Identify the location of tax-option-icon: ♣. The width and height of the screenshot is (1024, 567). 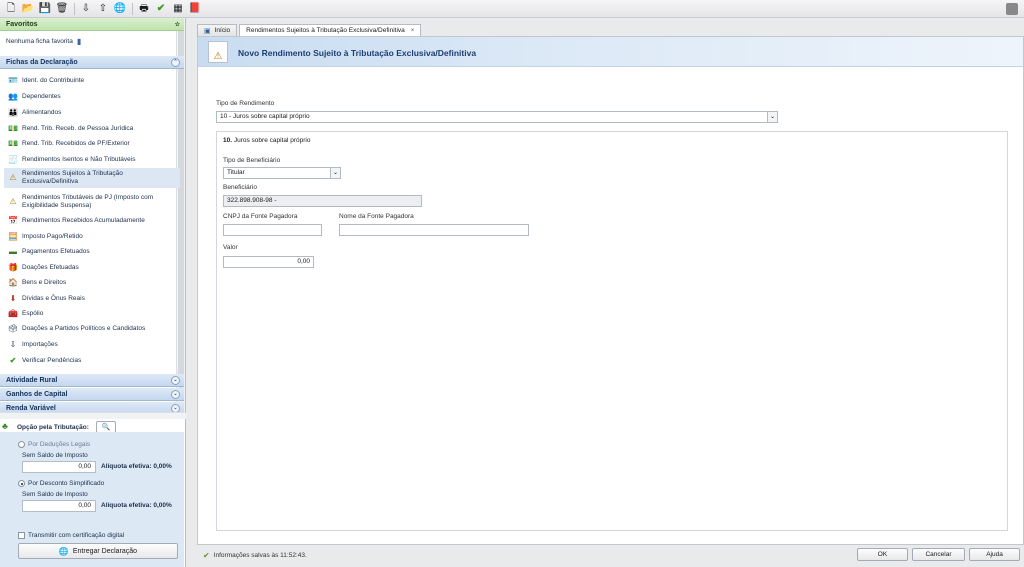
(5, 426).